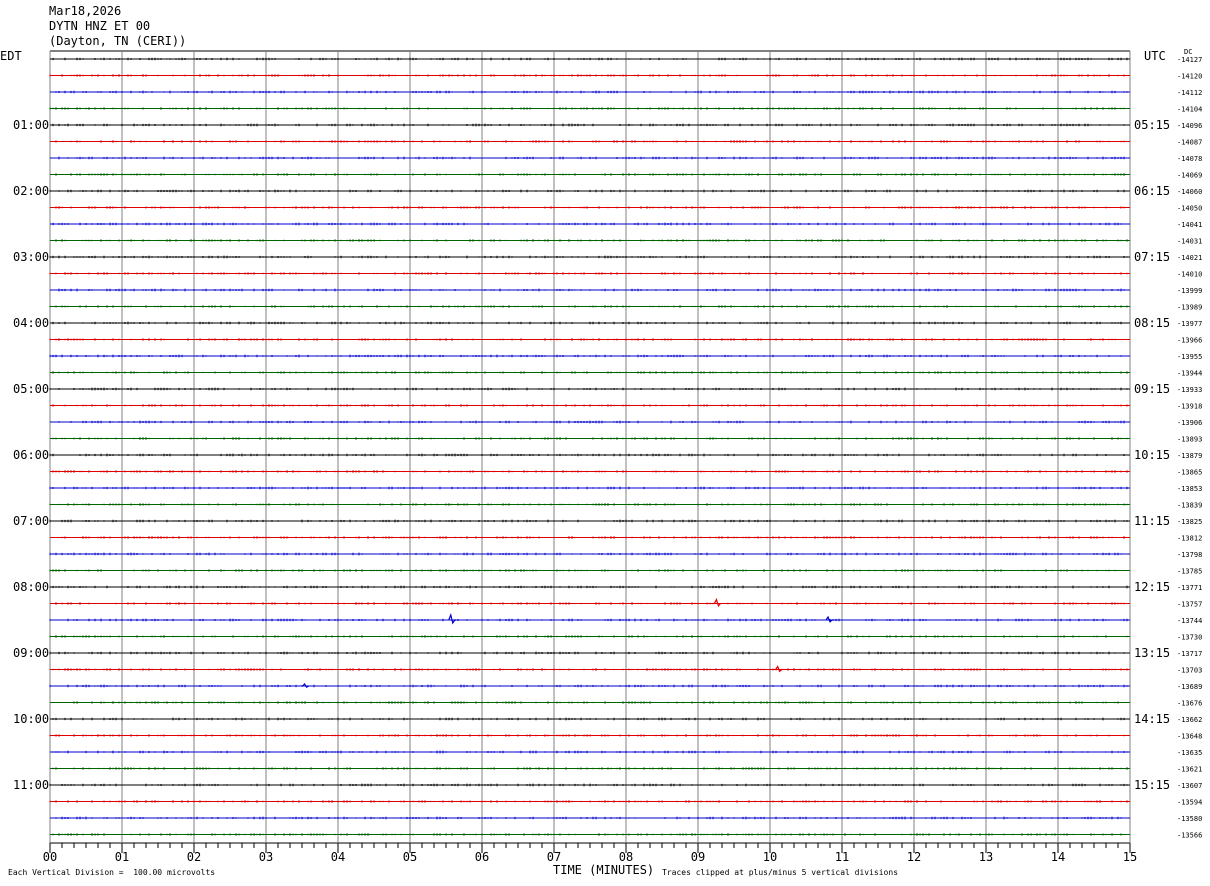  What do you see at coordinates (31, 389) in the screenshot?
I see `left-hour-label: 05:00` at bounding box center [31, 389].